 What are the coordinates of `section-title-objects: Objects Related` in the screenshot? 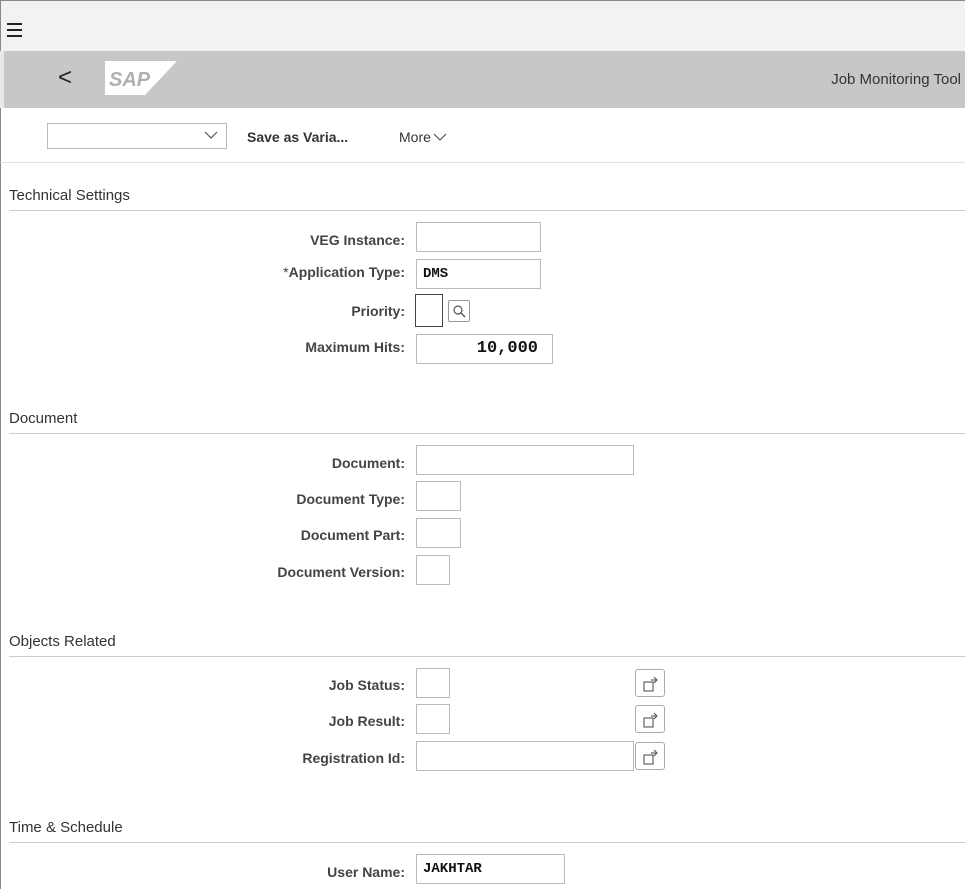 It's located at (62, 641).